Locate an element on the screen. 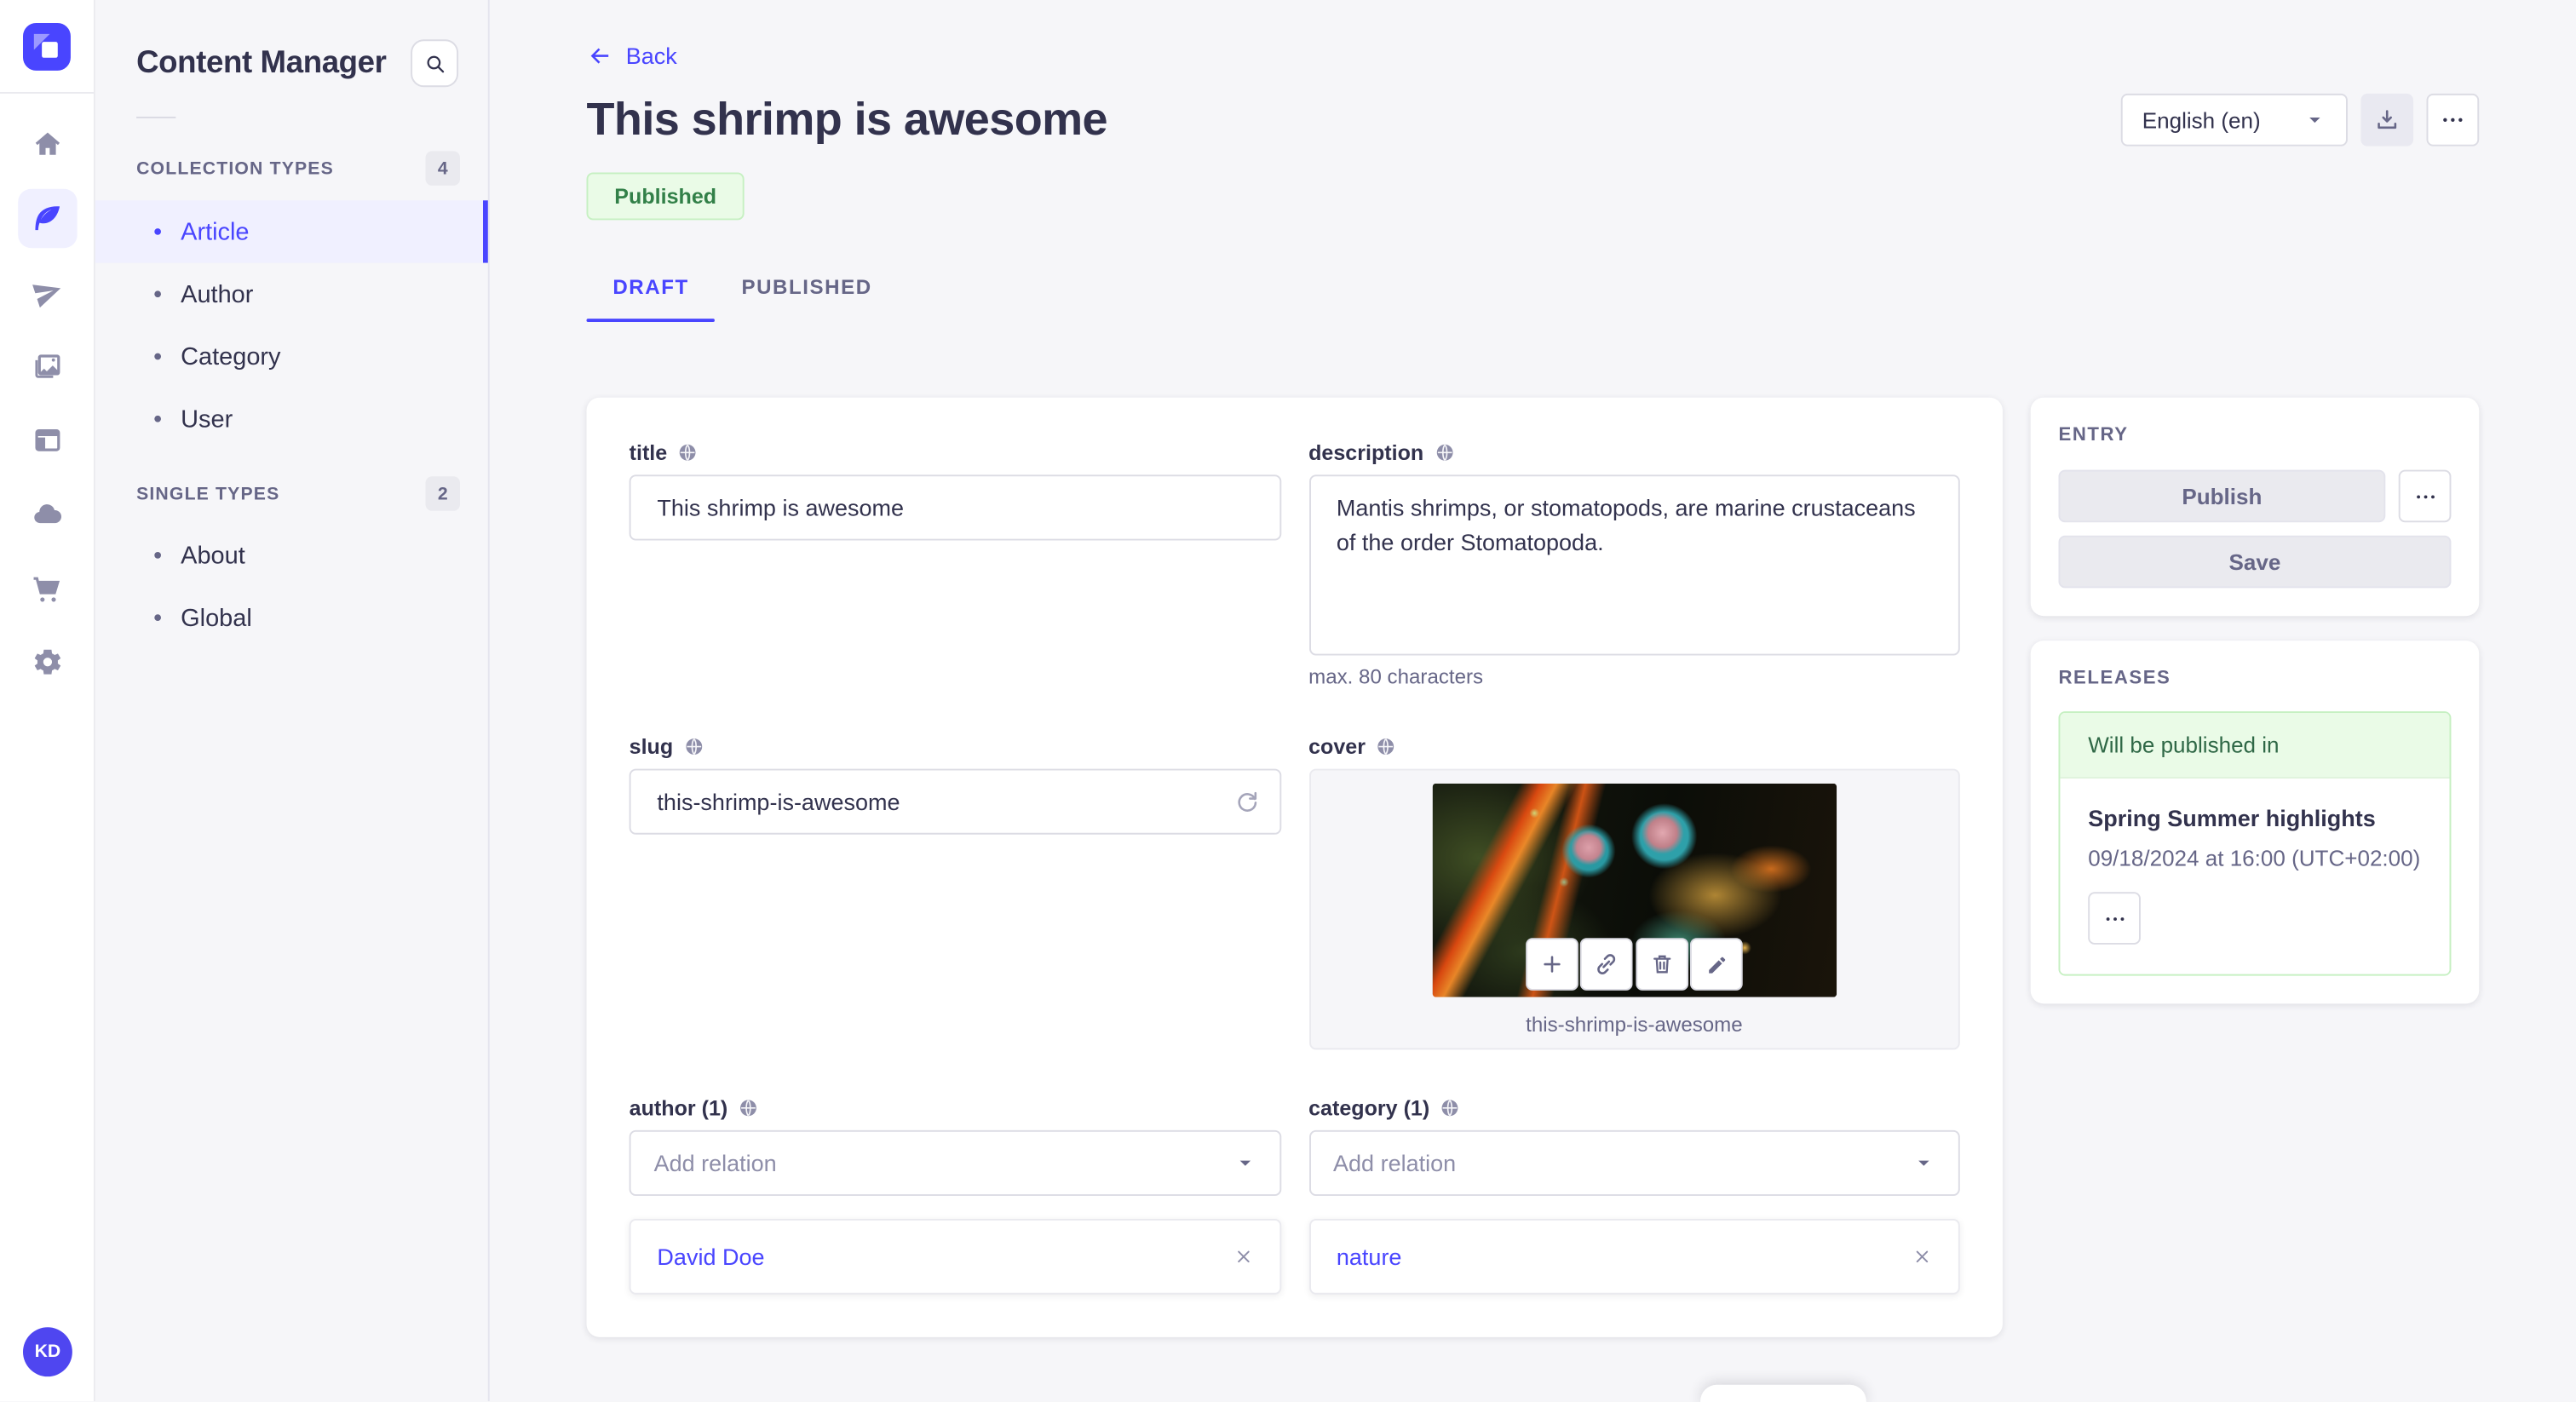 This screenshot has height=1402, width=2576. sidebar-item-label: Article is located at coordinates (216, 231).